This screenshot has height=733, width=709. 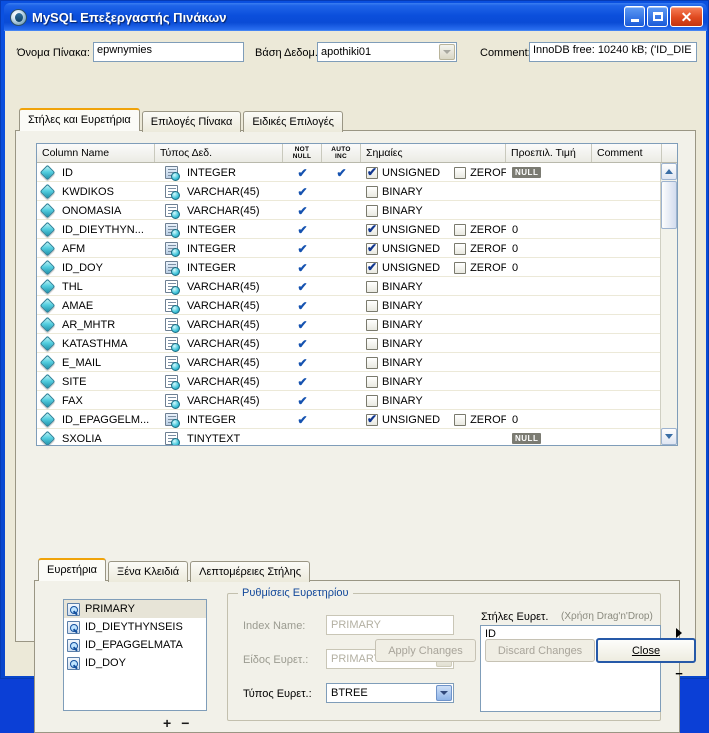 I want to click on cell-not-null, so click(x=302, y=437).